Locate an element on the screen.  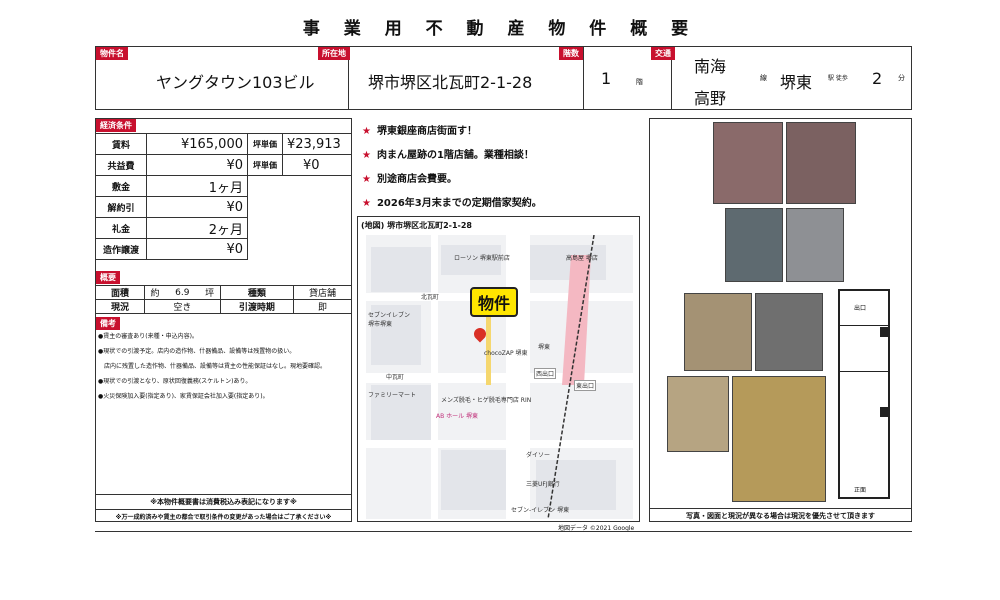
floor-label: 階数 is located at coordinates (571, 53).